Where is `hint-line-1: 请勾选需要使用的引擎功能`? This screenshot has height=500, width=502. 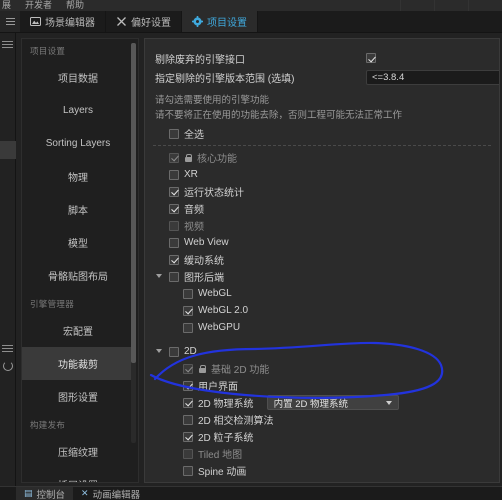
hint-line-1: 请勾选需要使用的引擎功能 is located at coordinates (212, 100).